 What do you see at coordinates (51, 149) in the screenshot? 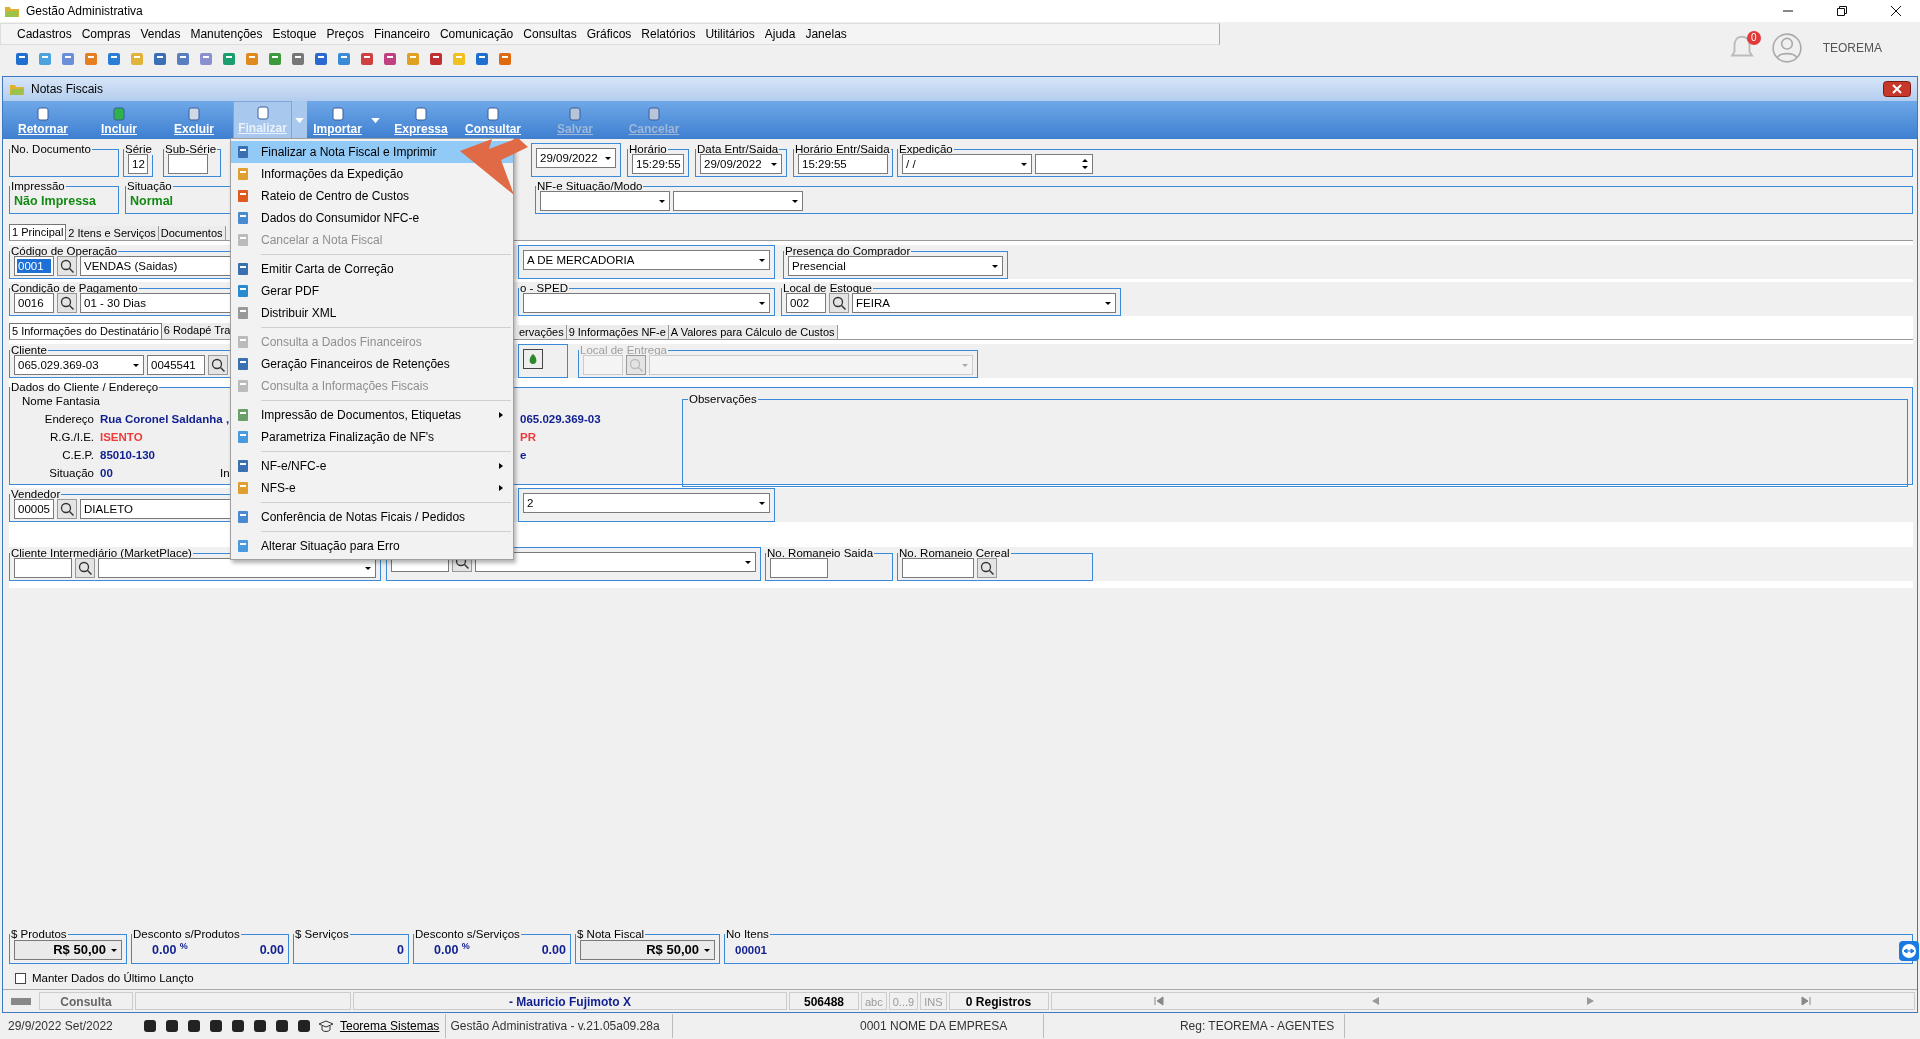
I see `field-label: No. Documento` at bounding box center [51, 149].